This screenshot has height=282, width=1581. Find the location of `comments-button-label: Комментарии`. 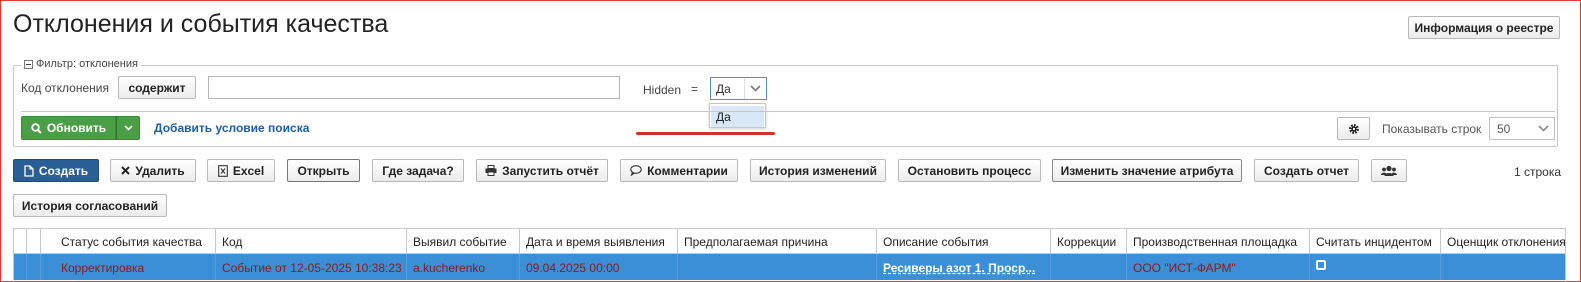

comments-button-label: Комментарии is located at coordinates (687, 170).